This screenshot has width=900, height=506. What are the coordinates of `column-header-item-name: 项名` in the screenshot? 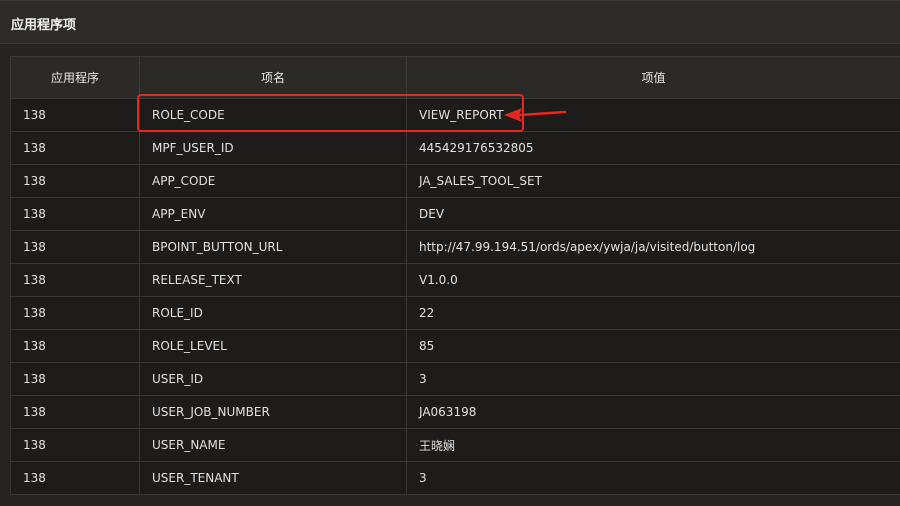 It's located at (273, 77).